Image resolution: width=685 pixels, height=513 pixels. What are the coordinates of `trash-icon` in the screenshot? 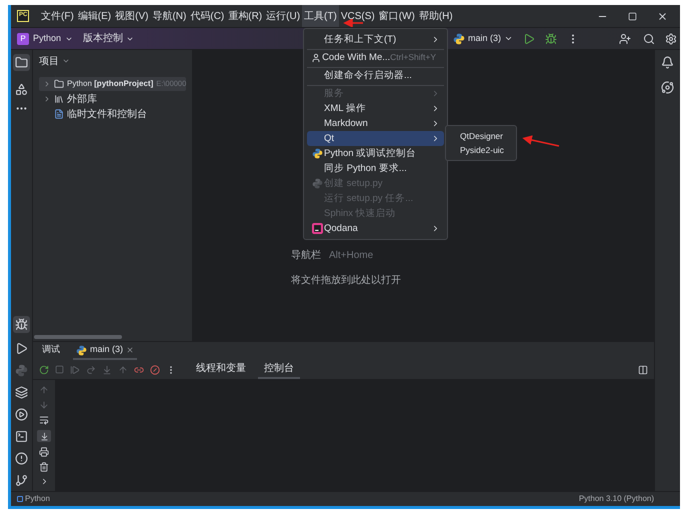 It's located at (44, 467).